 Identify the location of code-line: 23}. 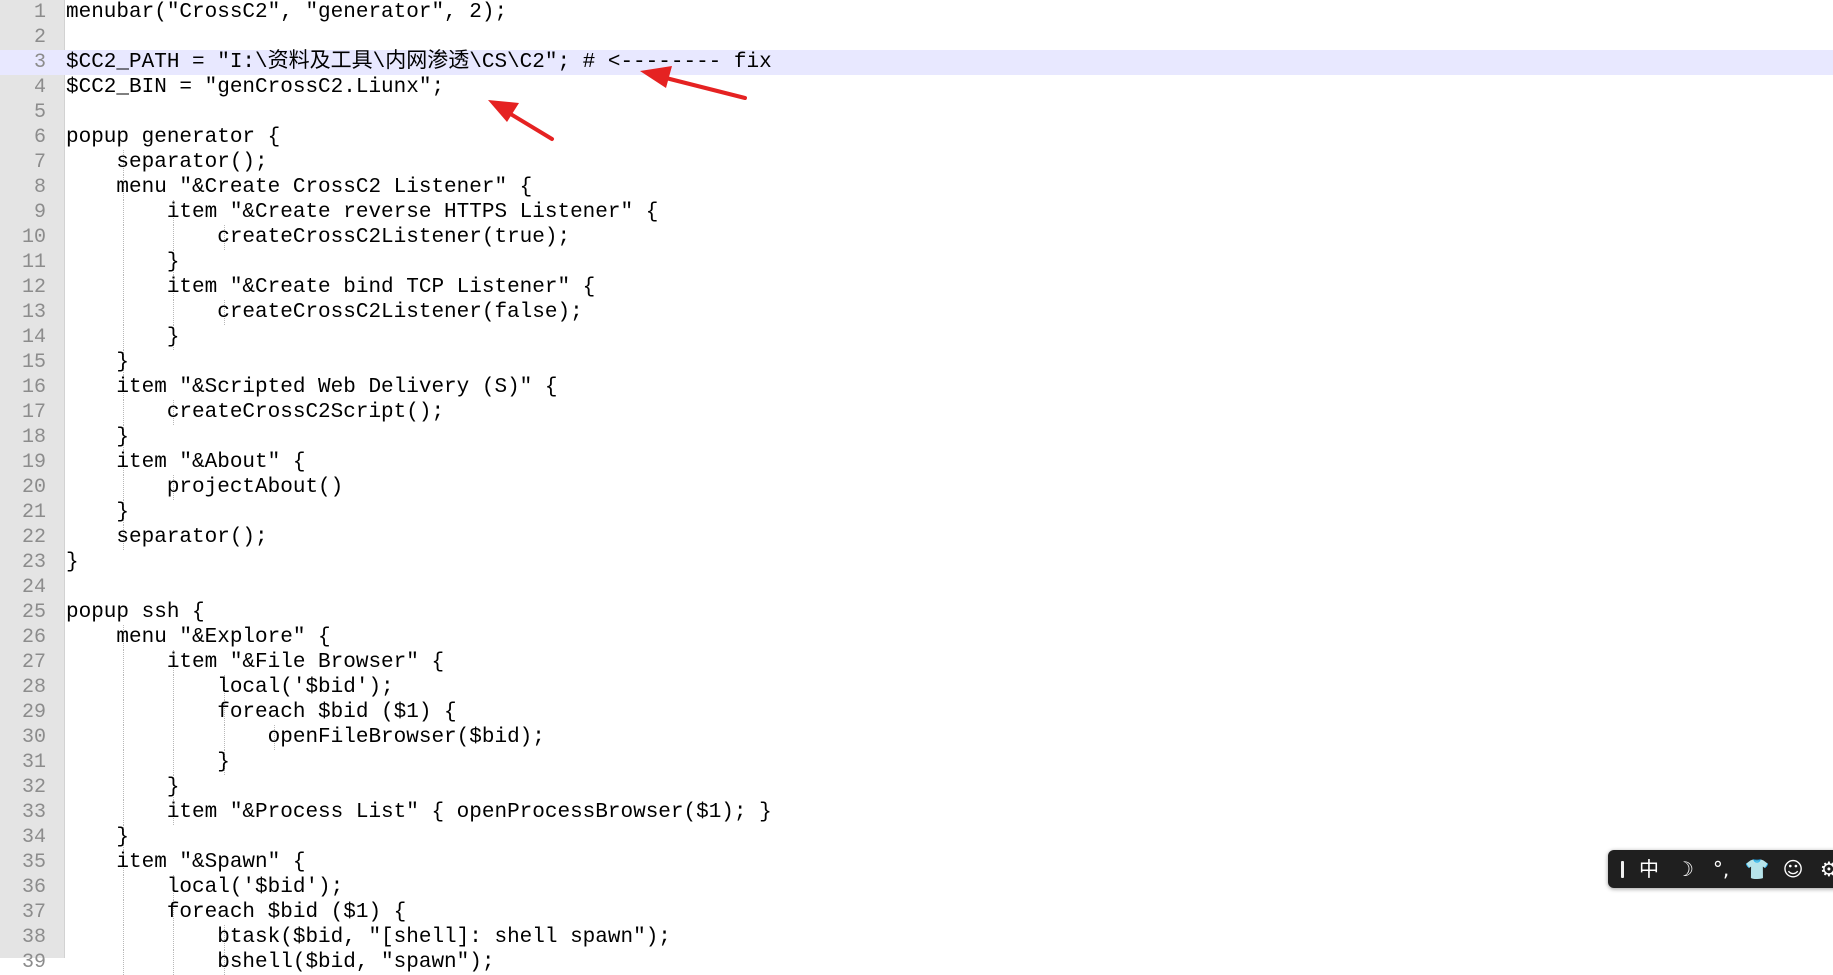
(916, 562).